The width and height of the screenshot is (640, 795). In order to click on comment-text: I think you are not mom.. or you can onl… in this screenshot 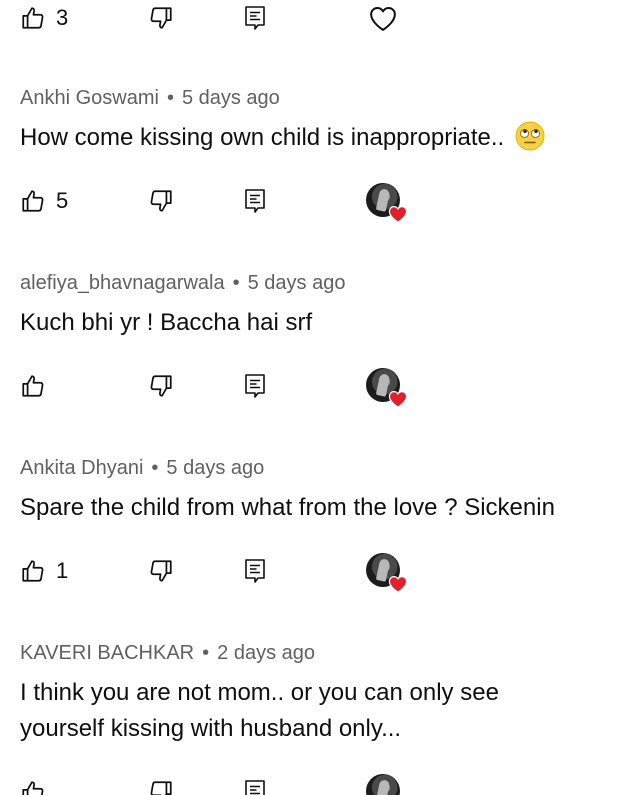, I will do `click(259, 693)`.